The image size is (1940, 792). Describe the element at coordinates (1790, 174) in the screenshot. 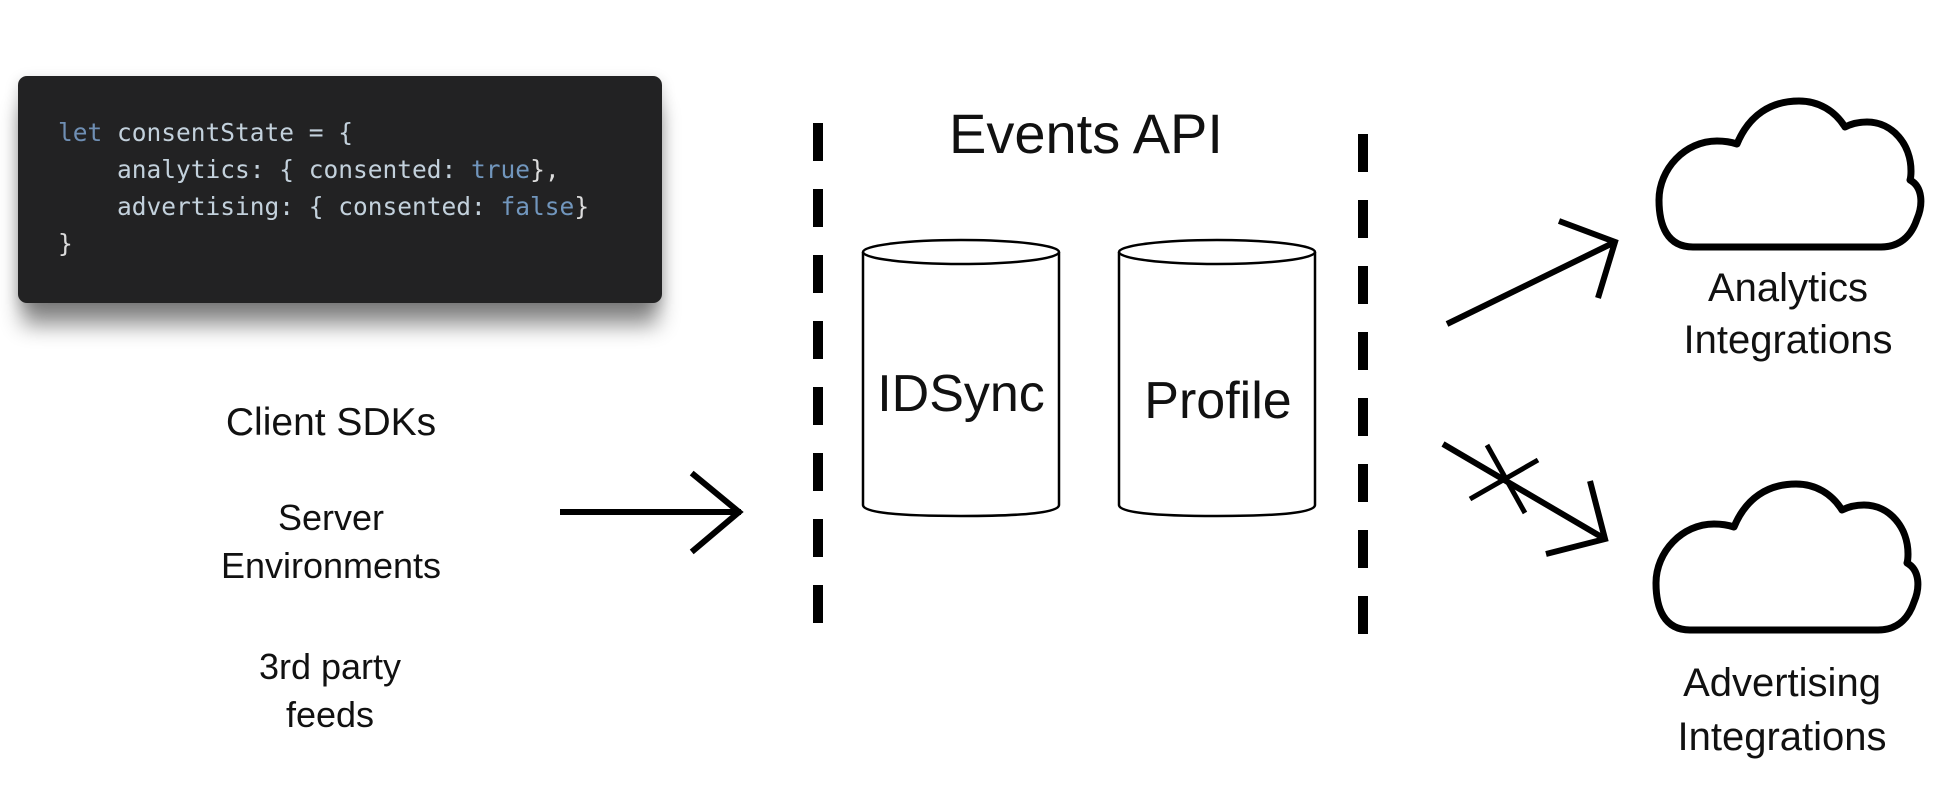

I see `analytics-cloud-icon` at that location.